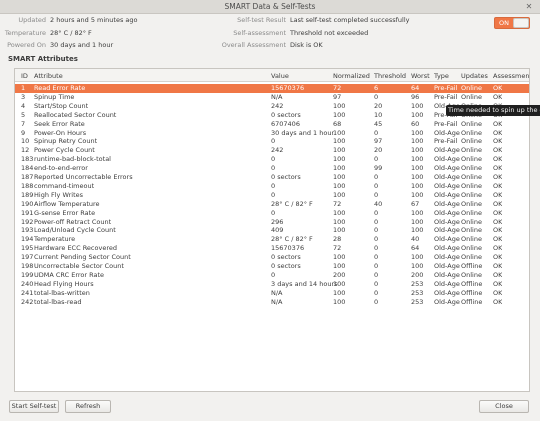  What do you see at coordinates (48, 76) in the screenshot?
I see `header-col-attribute: Attribute` at bounding box center [48, 76].